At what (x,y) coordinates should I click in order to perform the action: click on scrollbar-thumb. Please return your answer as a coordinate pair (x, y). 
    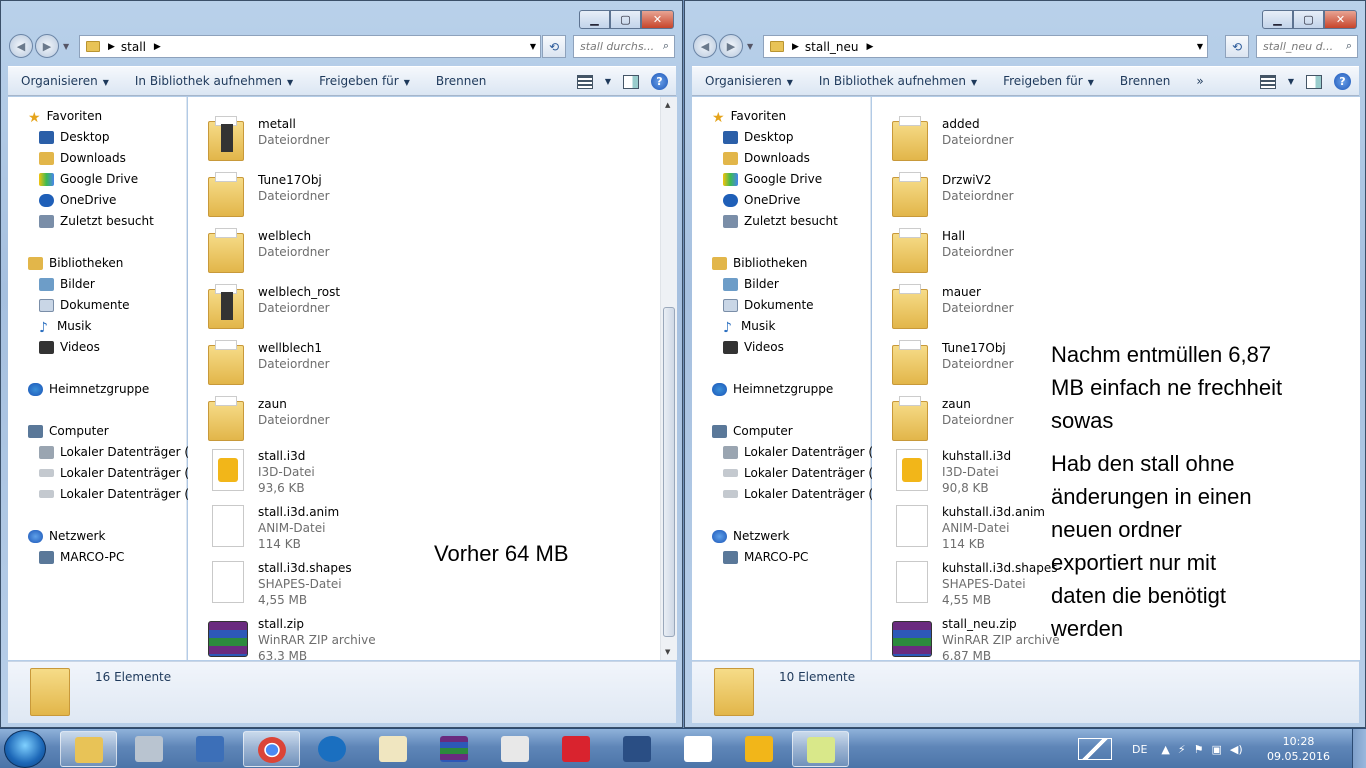
    Looking at the image, I should click on (669, 472).